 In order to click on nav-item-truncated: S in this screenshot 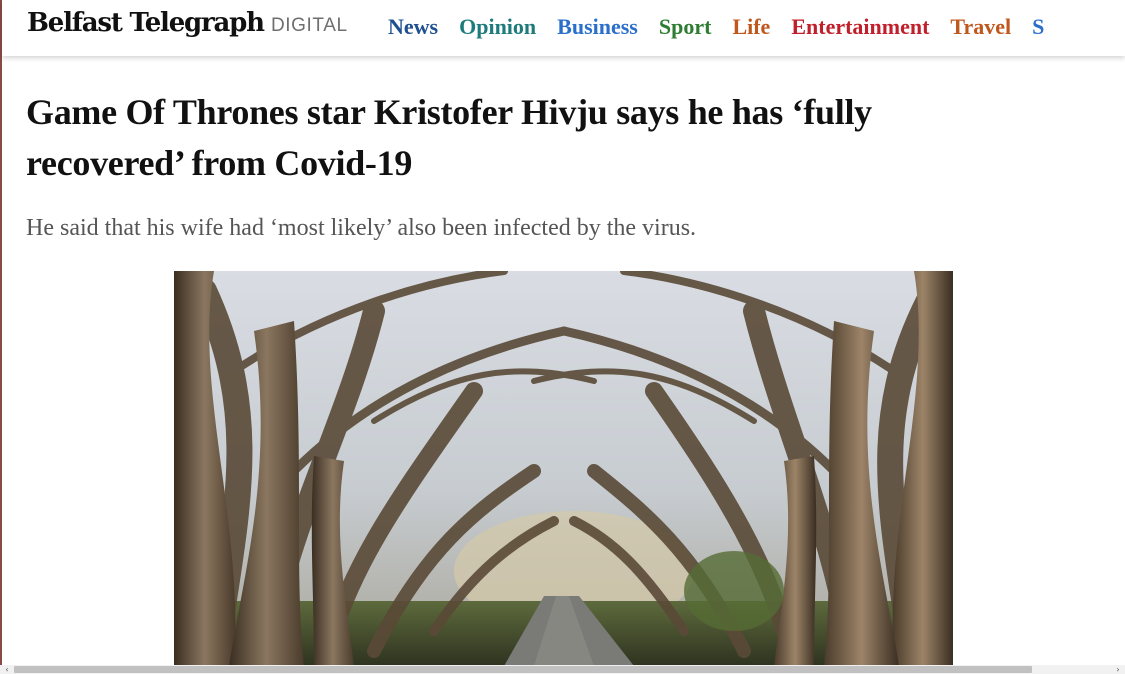, I will do `click(1038, 27)`.